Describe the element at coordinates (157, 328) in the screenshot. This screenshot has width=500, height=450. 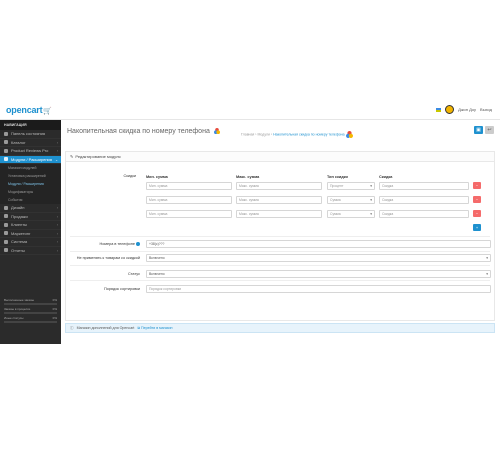
I see `store-link-text: Перейти в магазин` at that location.